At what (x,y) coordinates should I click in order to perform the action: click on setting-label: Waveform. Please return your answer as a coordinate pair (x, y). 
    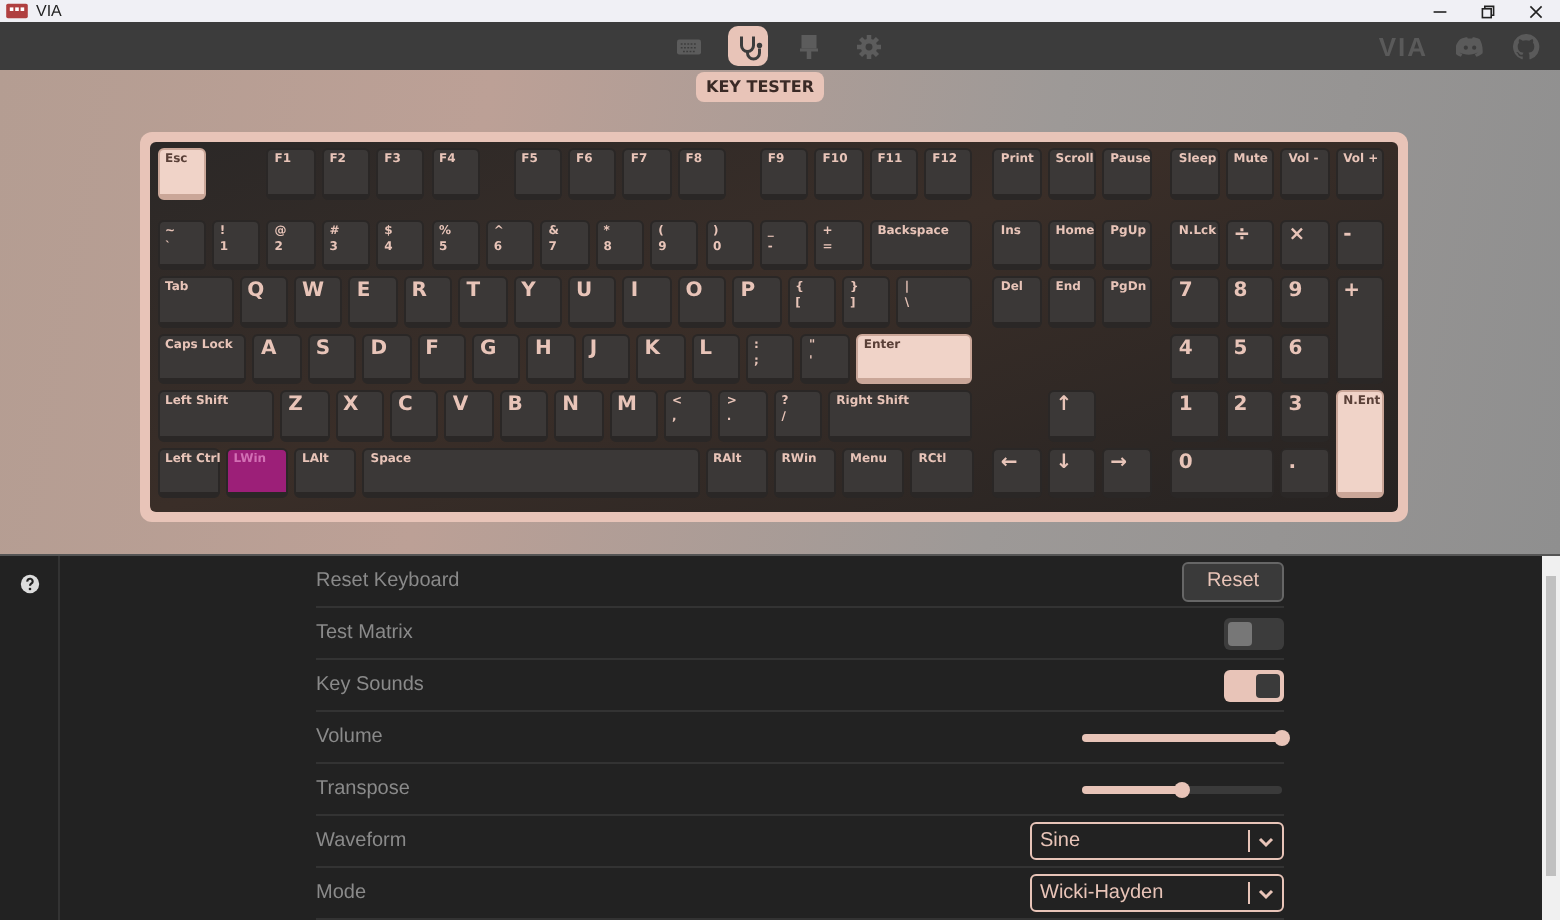
    Looking at the image, I should click on (361, 841).